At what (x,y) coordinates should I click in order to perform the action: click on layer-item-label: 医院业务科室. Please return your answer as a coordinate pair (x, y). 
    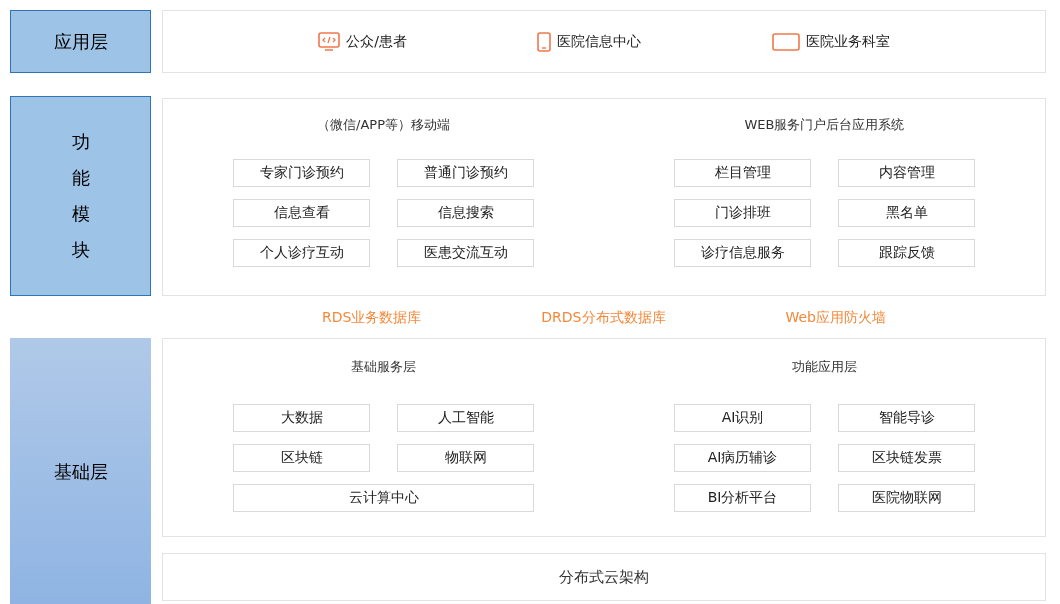
    Looking at the image, I should click on (847, 41).